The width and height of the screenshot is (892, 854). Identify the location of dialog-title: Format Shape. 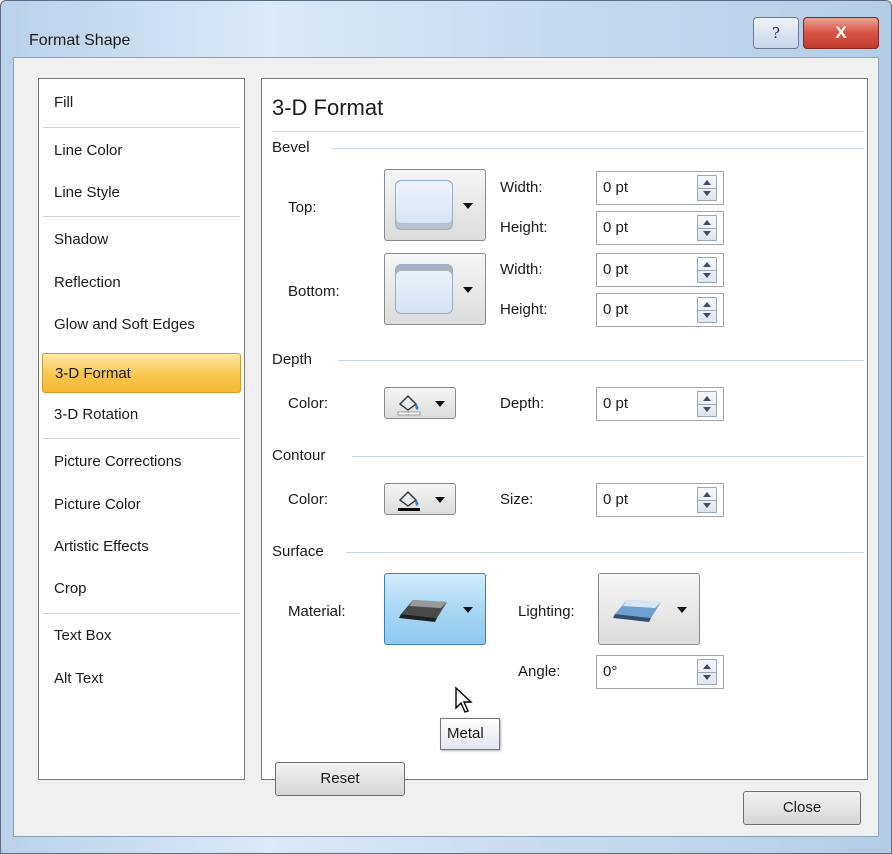
(80, 40).